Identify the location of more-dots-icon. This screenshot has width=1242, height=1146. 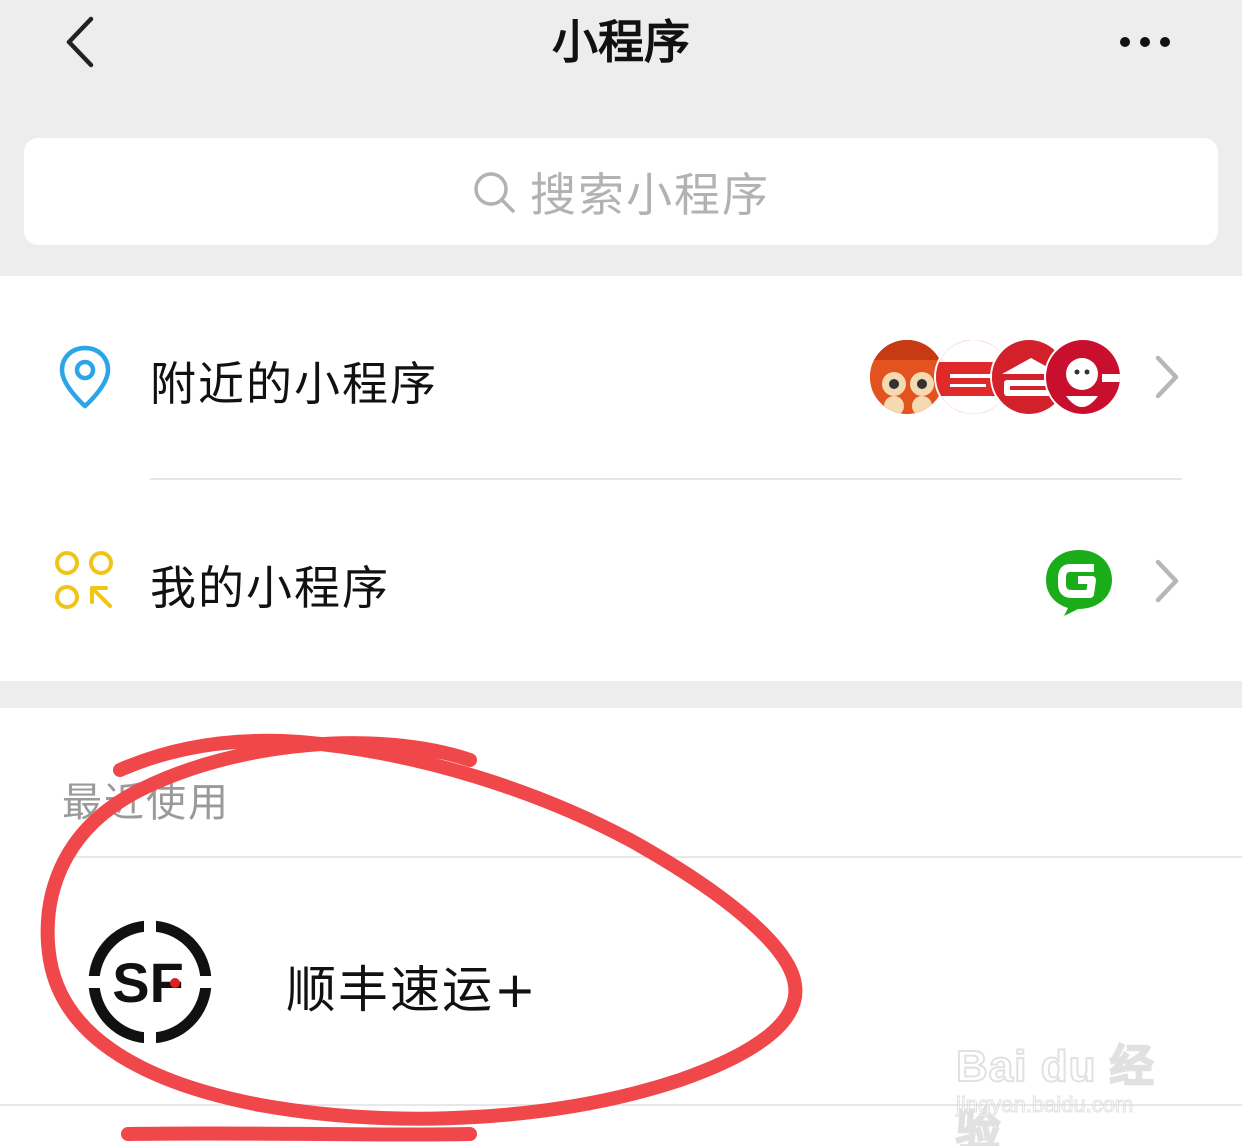
(1125, 42).